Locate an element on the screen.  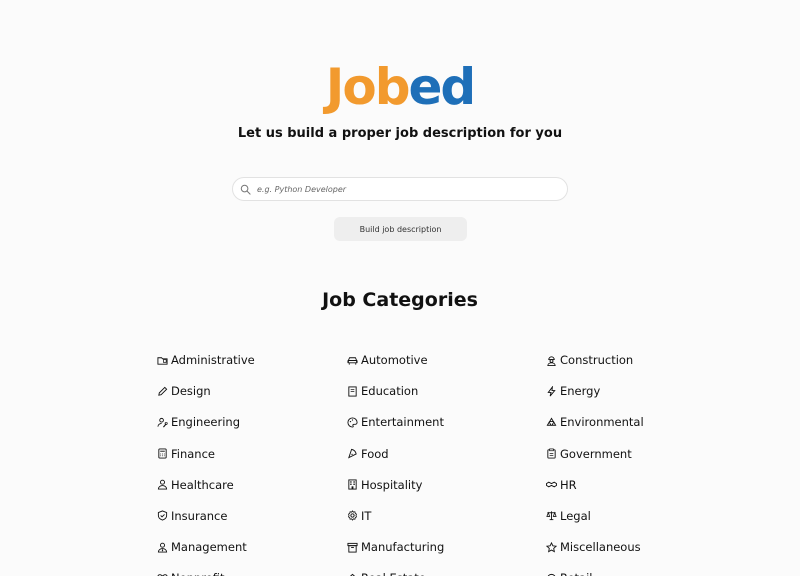
category-label: Government is located at coordinates (596, 453).